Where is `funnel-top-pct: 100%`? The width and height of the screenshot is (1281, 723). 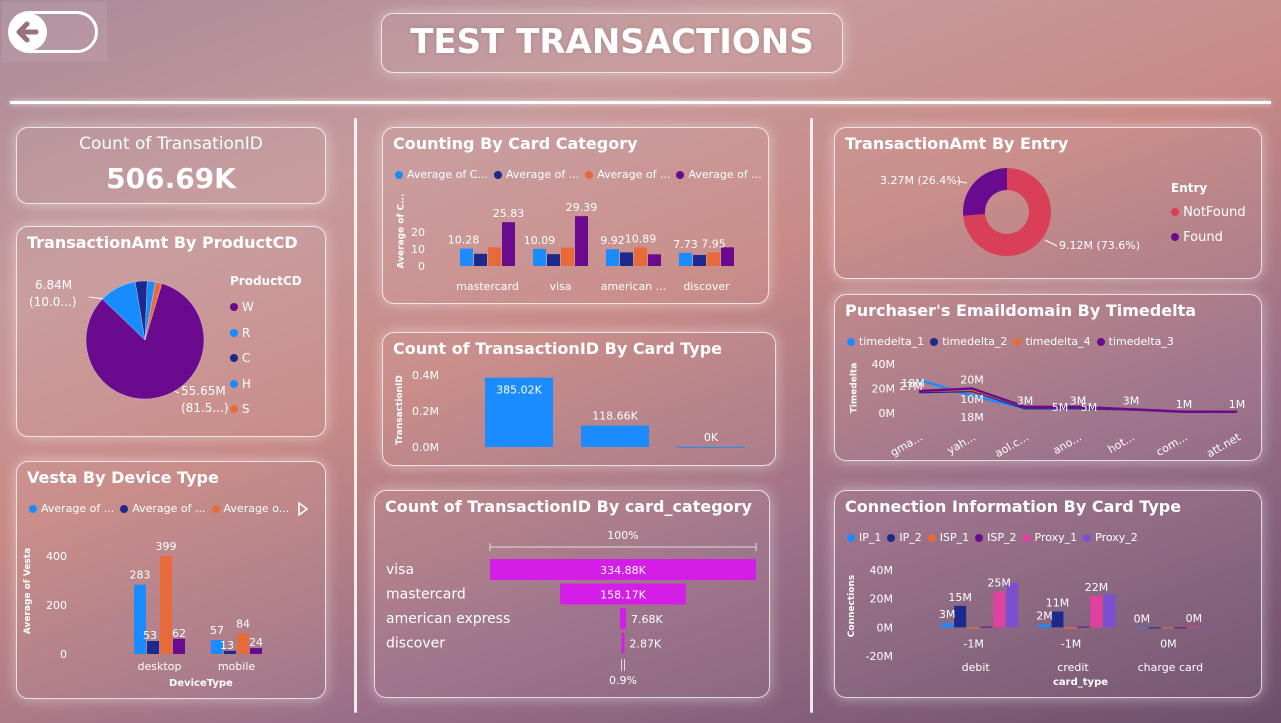 funnel-top-pct: 100% is located at coordinates (622, 535).